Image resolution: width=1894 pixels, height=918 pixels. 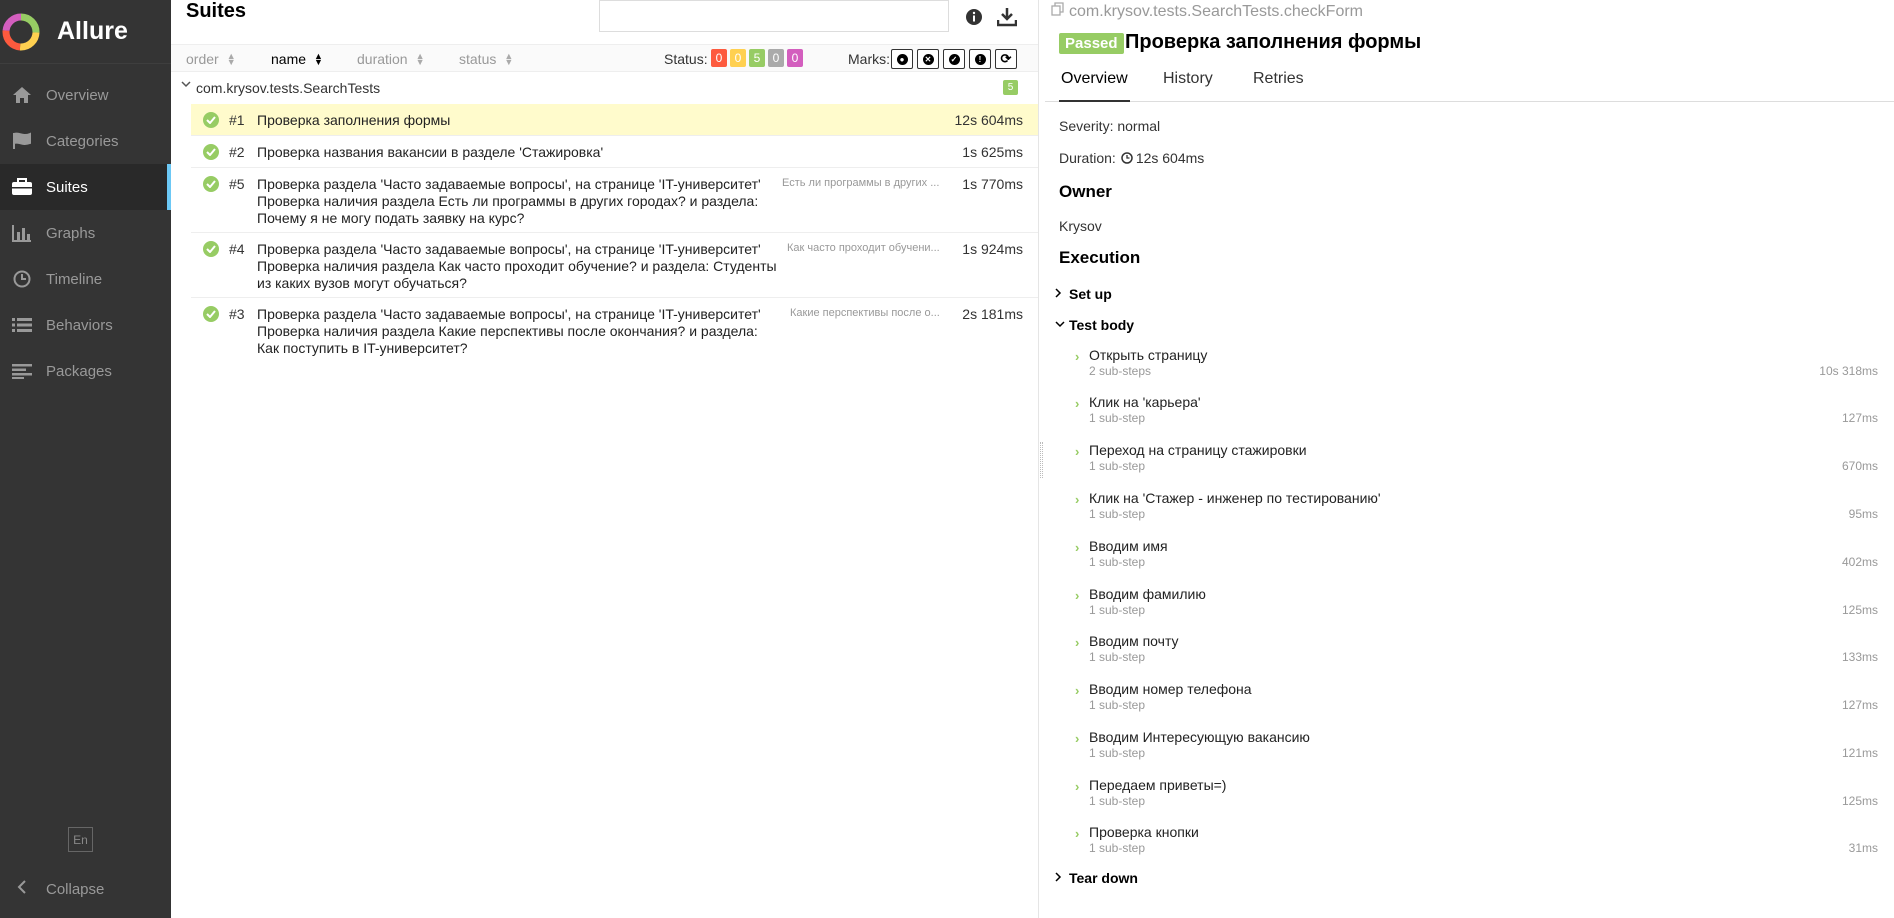 I want to click on step-item: › Вводим номер телефона 1 sub-step 127ms, so click(x=1476, y=701).